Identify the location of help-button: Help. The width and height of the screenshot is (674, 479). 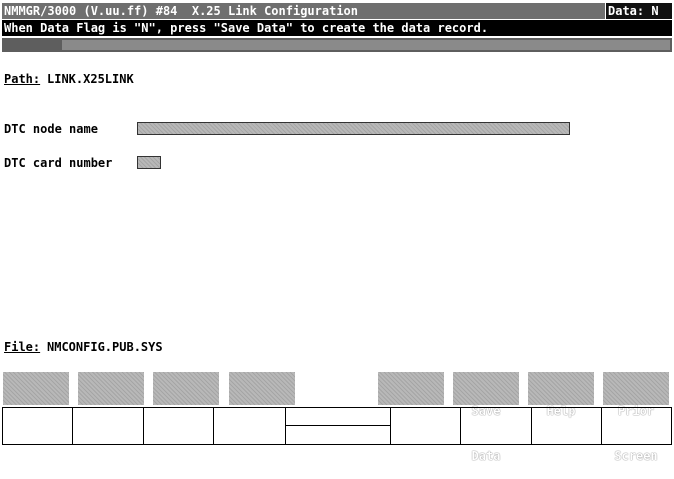
(561, 395).